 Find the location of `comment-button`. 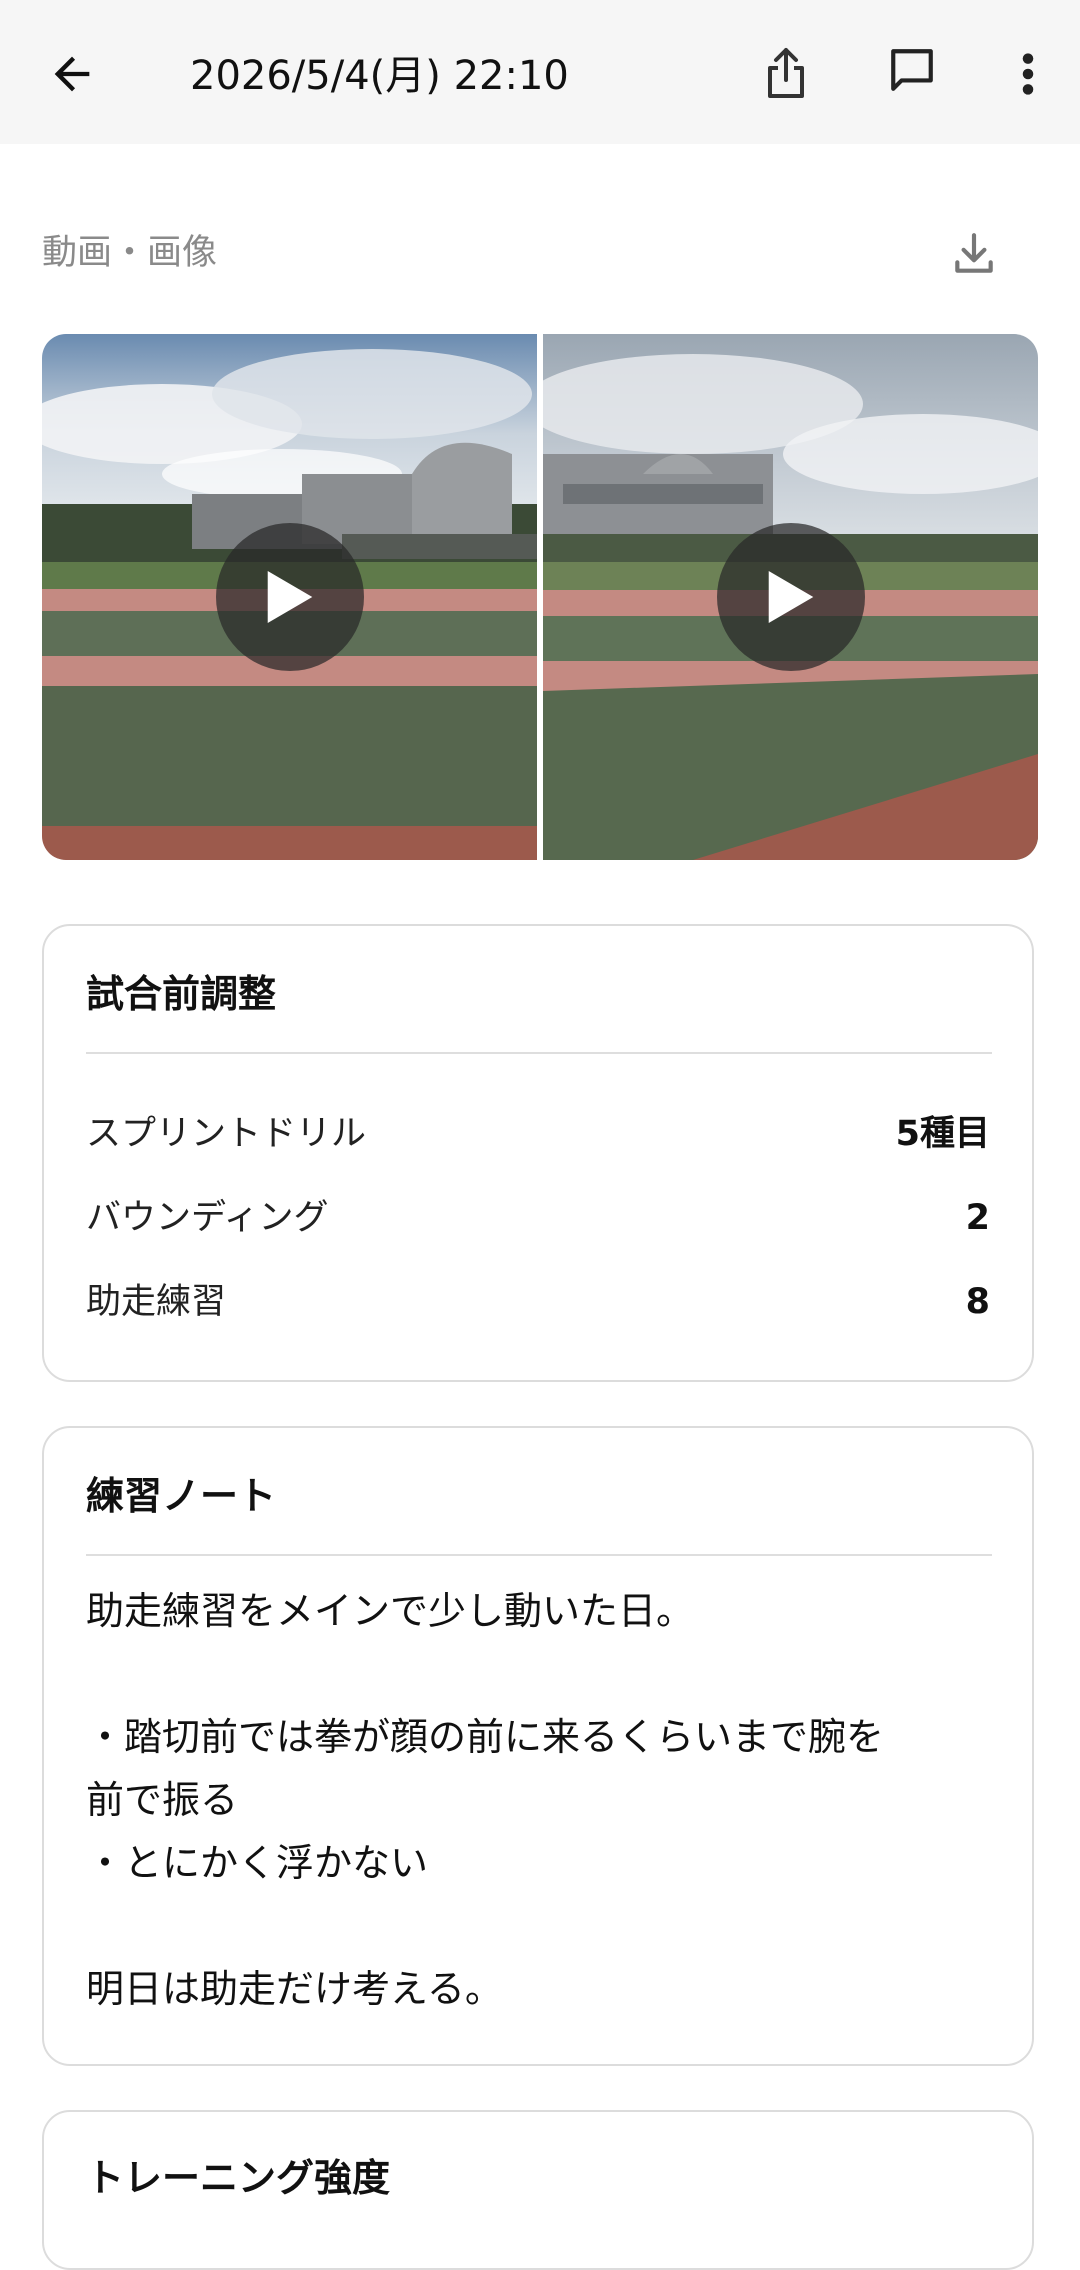

comment-button is located at coordinates (912, 70).